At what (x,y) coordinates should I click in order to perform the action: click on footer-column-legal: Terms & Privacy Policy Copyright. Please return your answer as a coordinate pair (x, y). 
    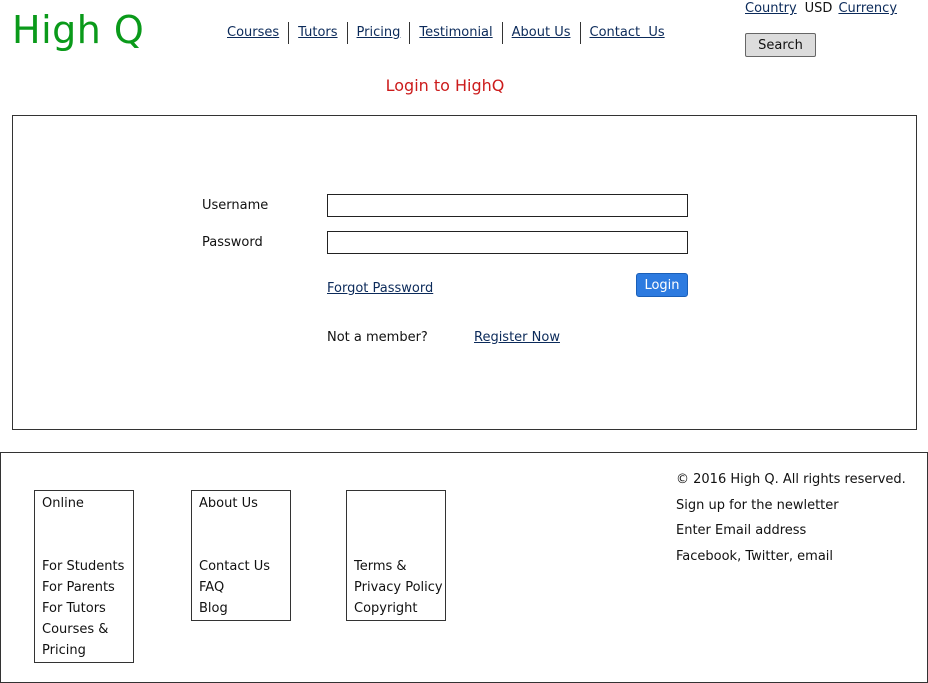
    Looking at the image, I should click on (396, 555).